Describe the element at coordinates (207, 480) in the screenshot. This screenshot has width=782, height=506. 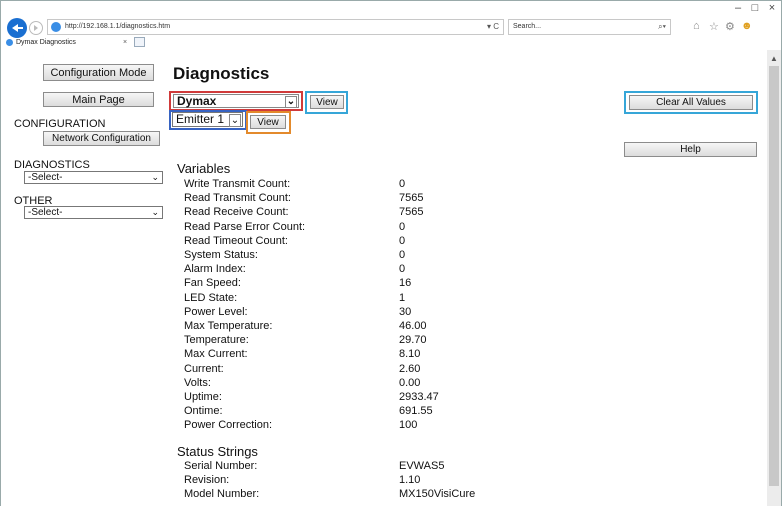
I see `status-label: Revision:` at that location.